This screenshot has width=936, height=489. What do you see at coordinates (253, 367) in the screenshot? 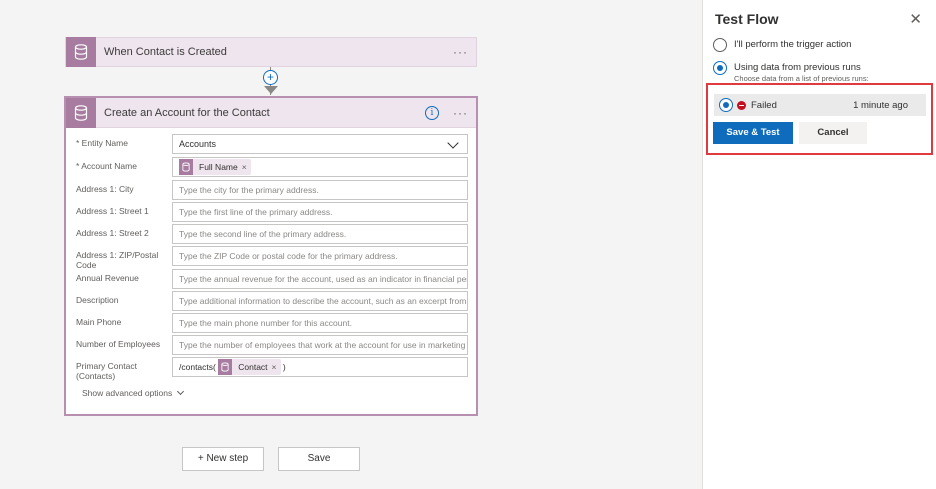
I see `token-label: Contact` at bounding box center [253, 367].